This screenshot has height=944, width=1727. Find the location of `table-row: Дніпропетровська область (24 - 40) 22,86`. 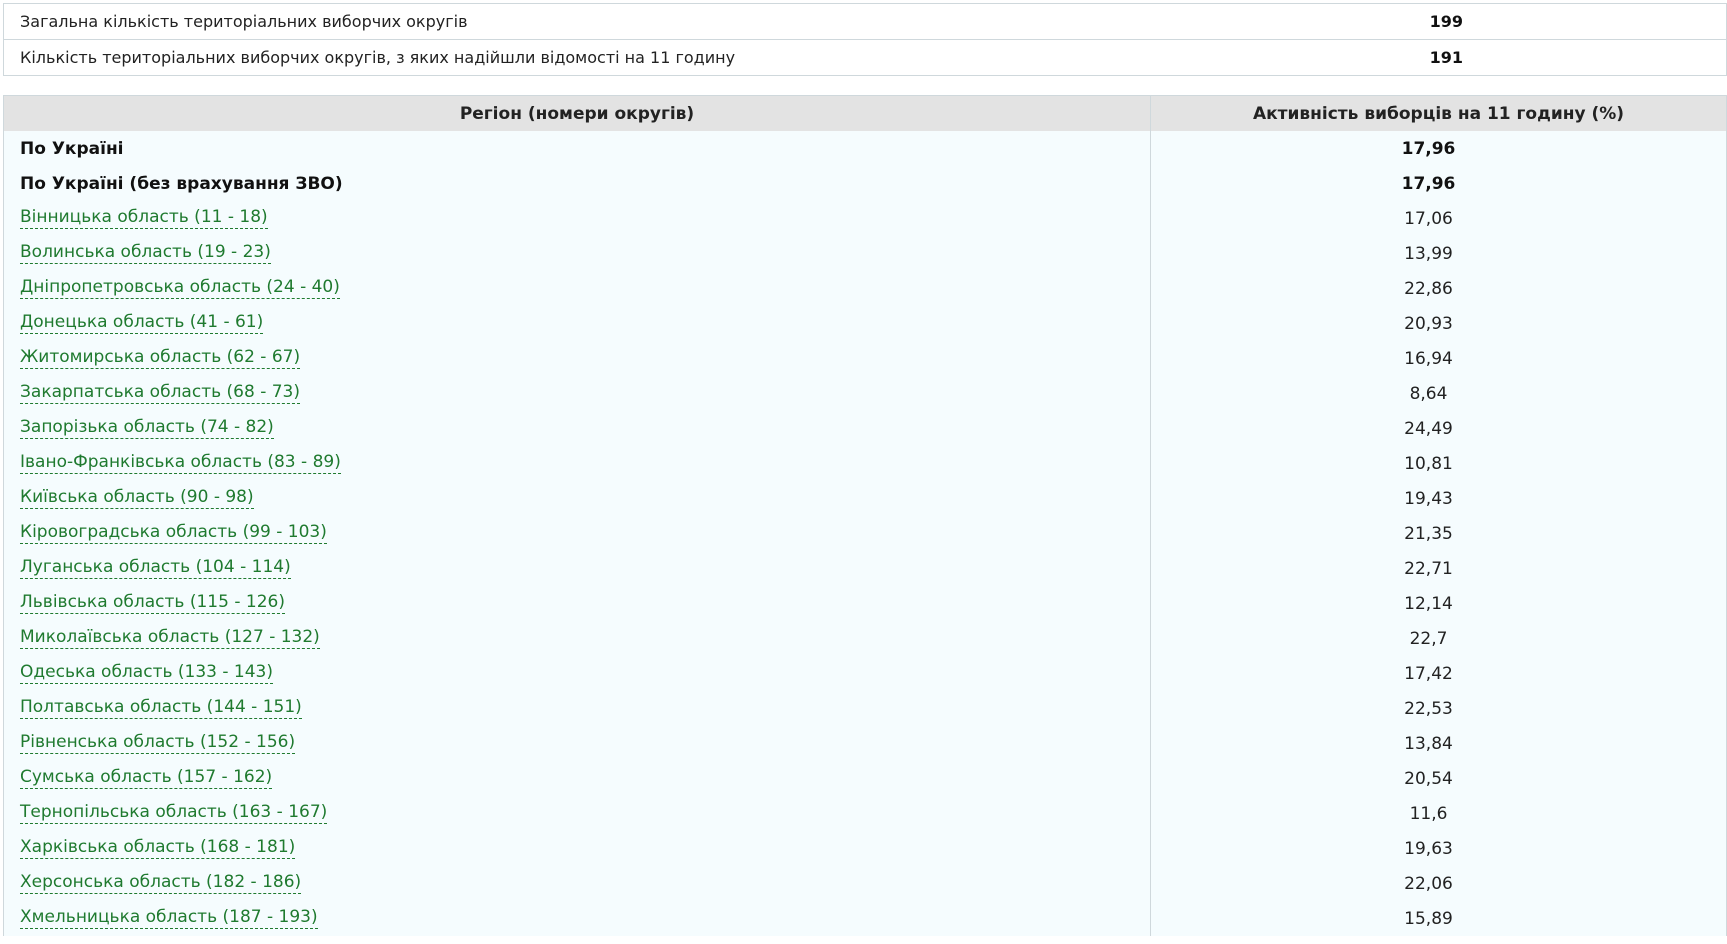

table-row: Дніпропетровська область (24 - 40) 22,86 is located at coordinates (865, 288).